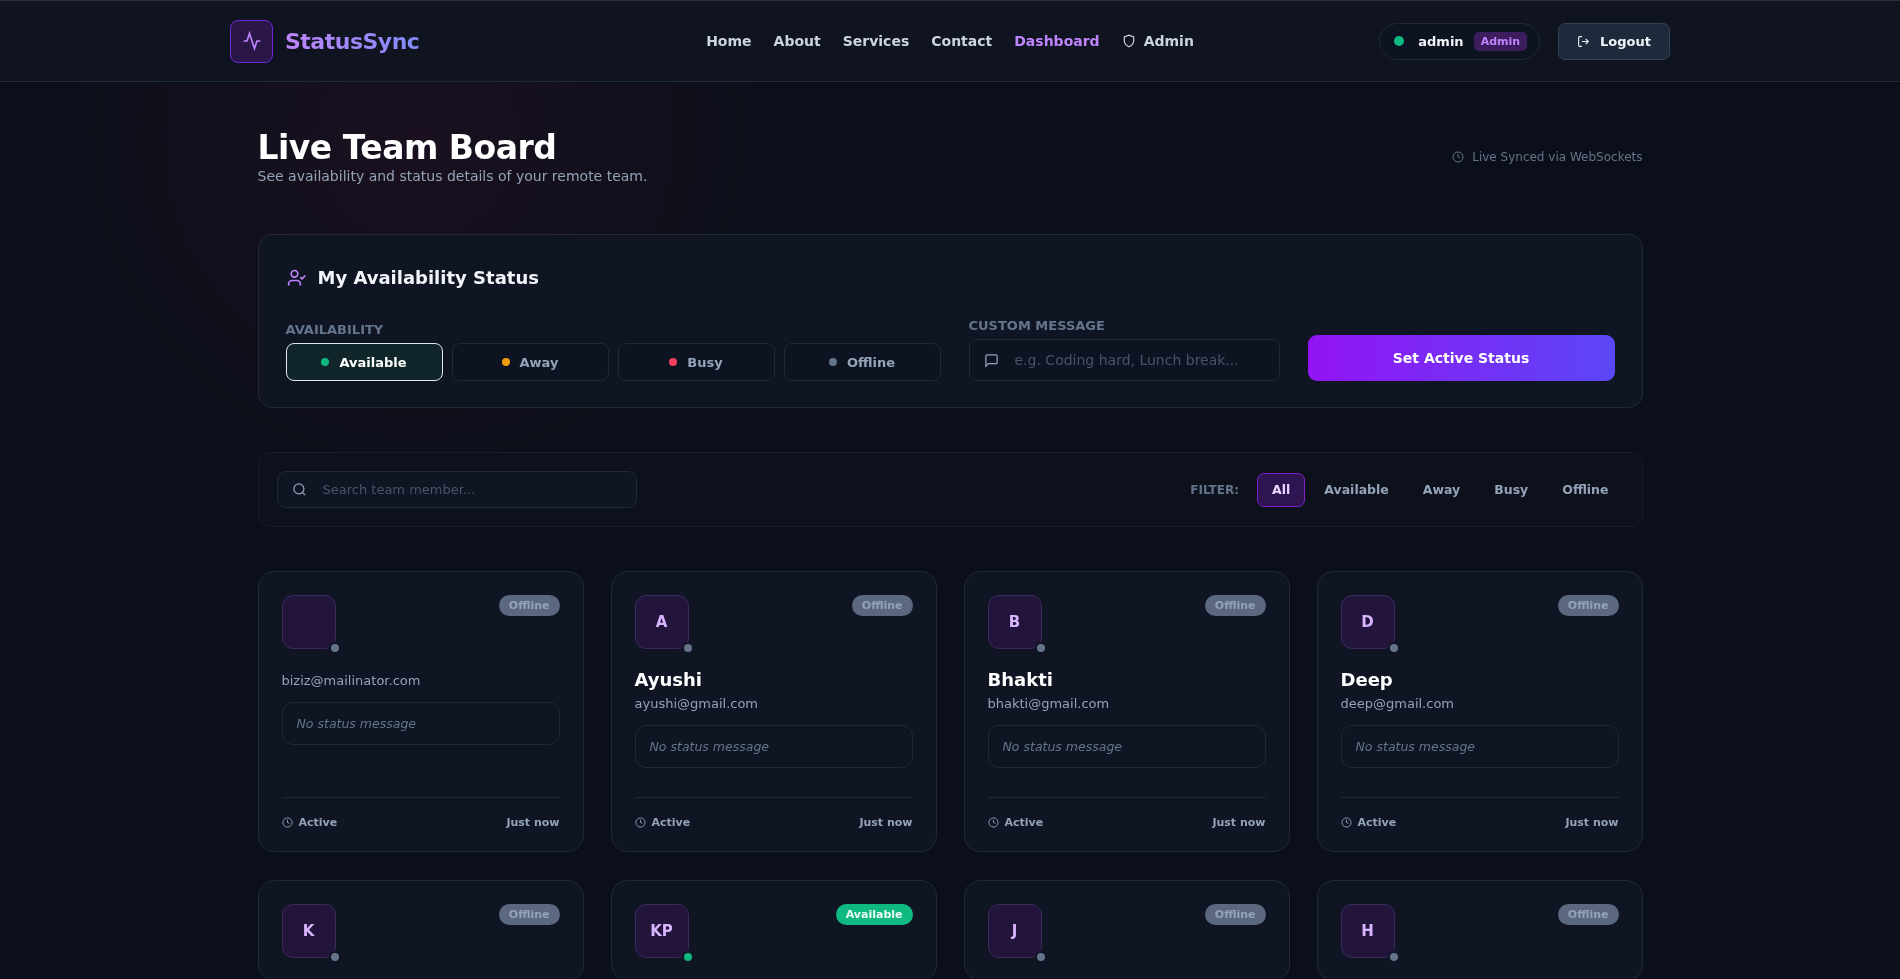 This screenshot has height=979, width=1900. I want to click on shield-icon, so click(1128, 41).